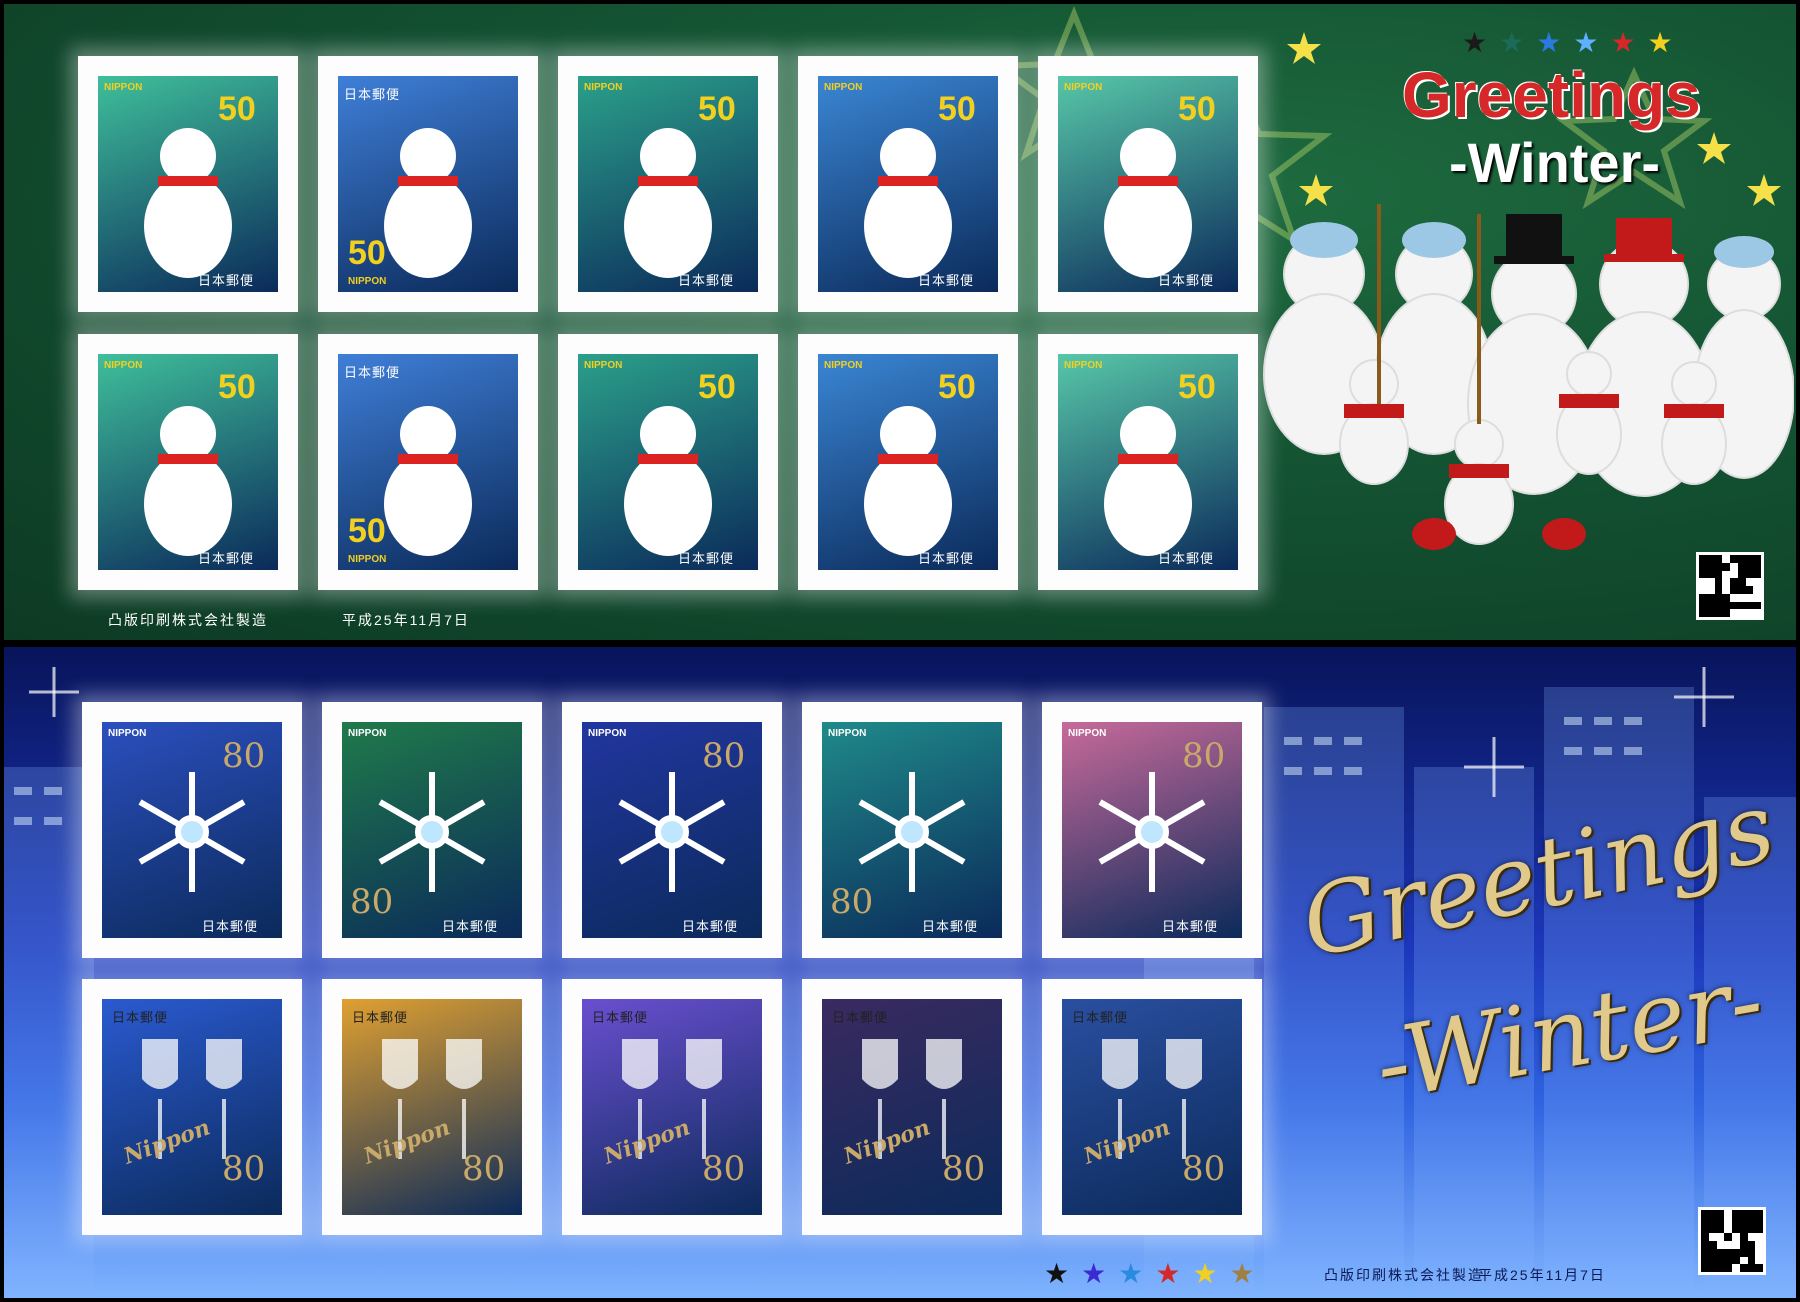  I want to click on stamp-bottom-sheet-10: 80 Nippon 日本郵便, so click(1152, 1107).